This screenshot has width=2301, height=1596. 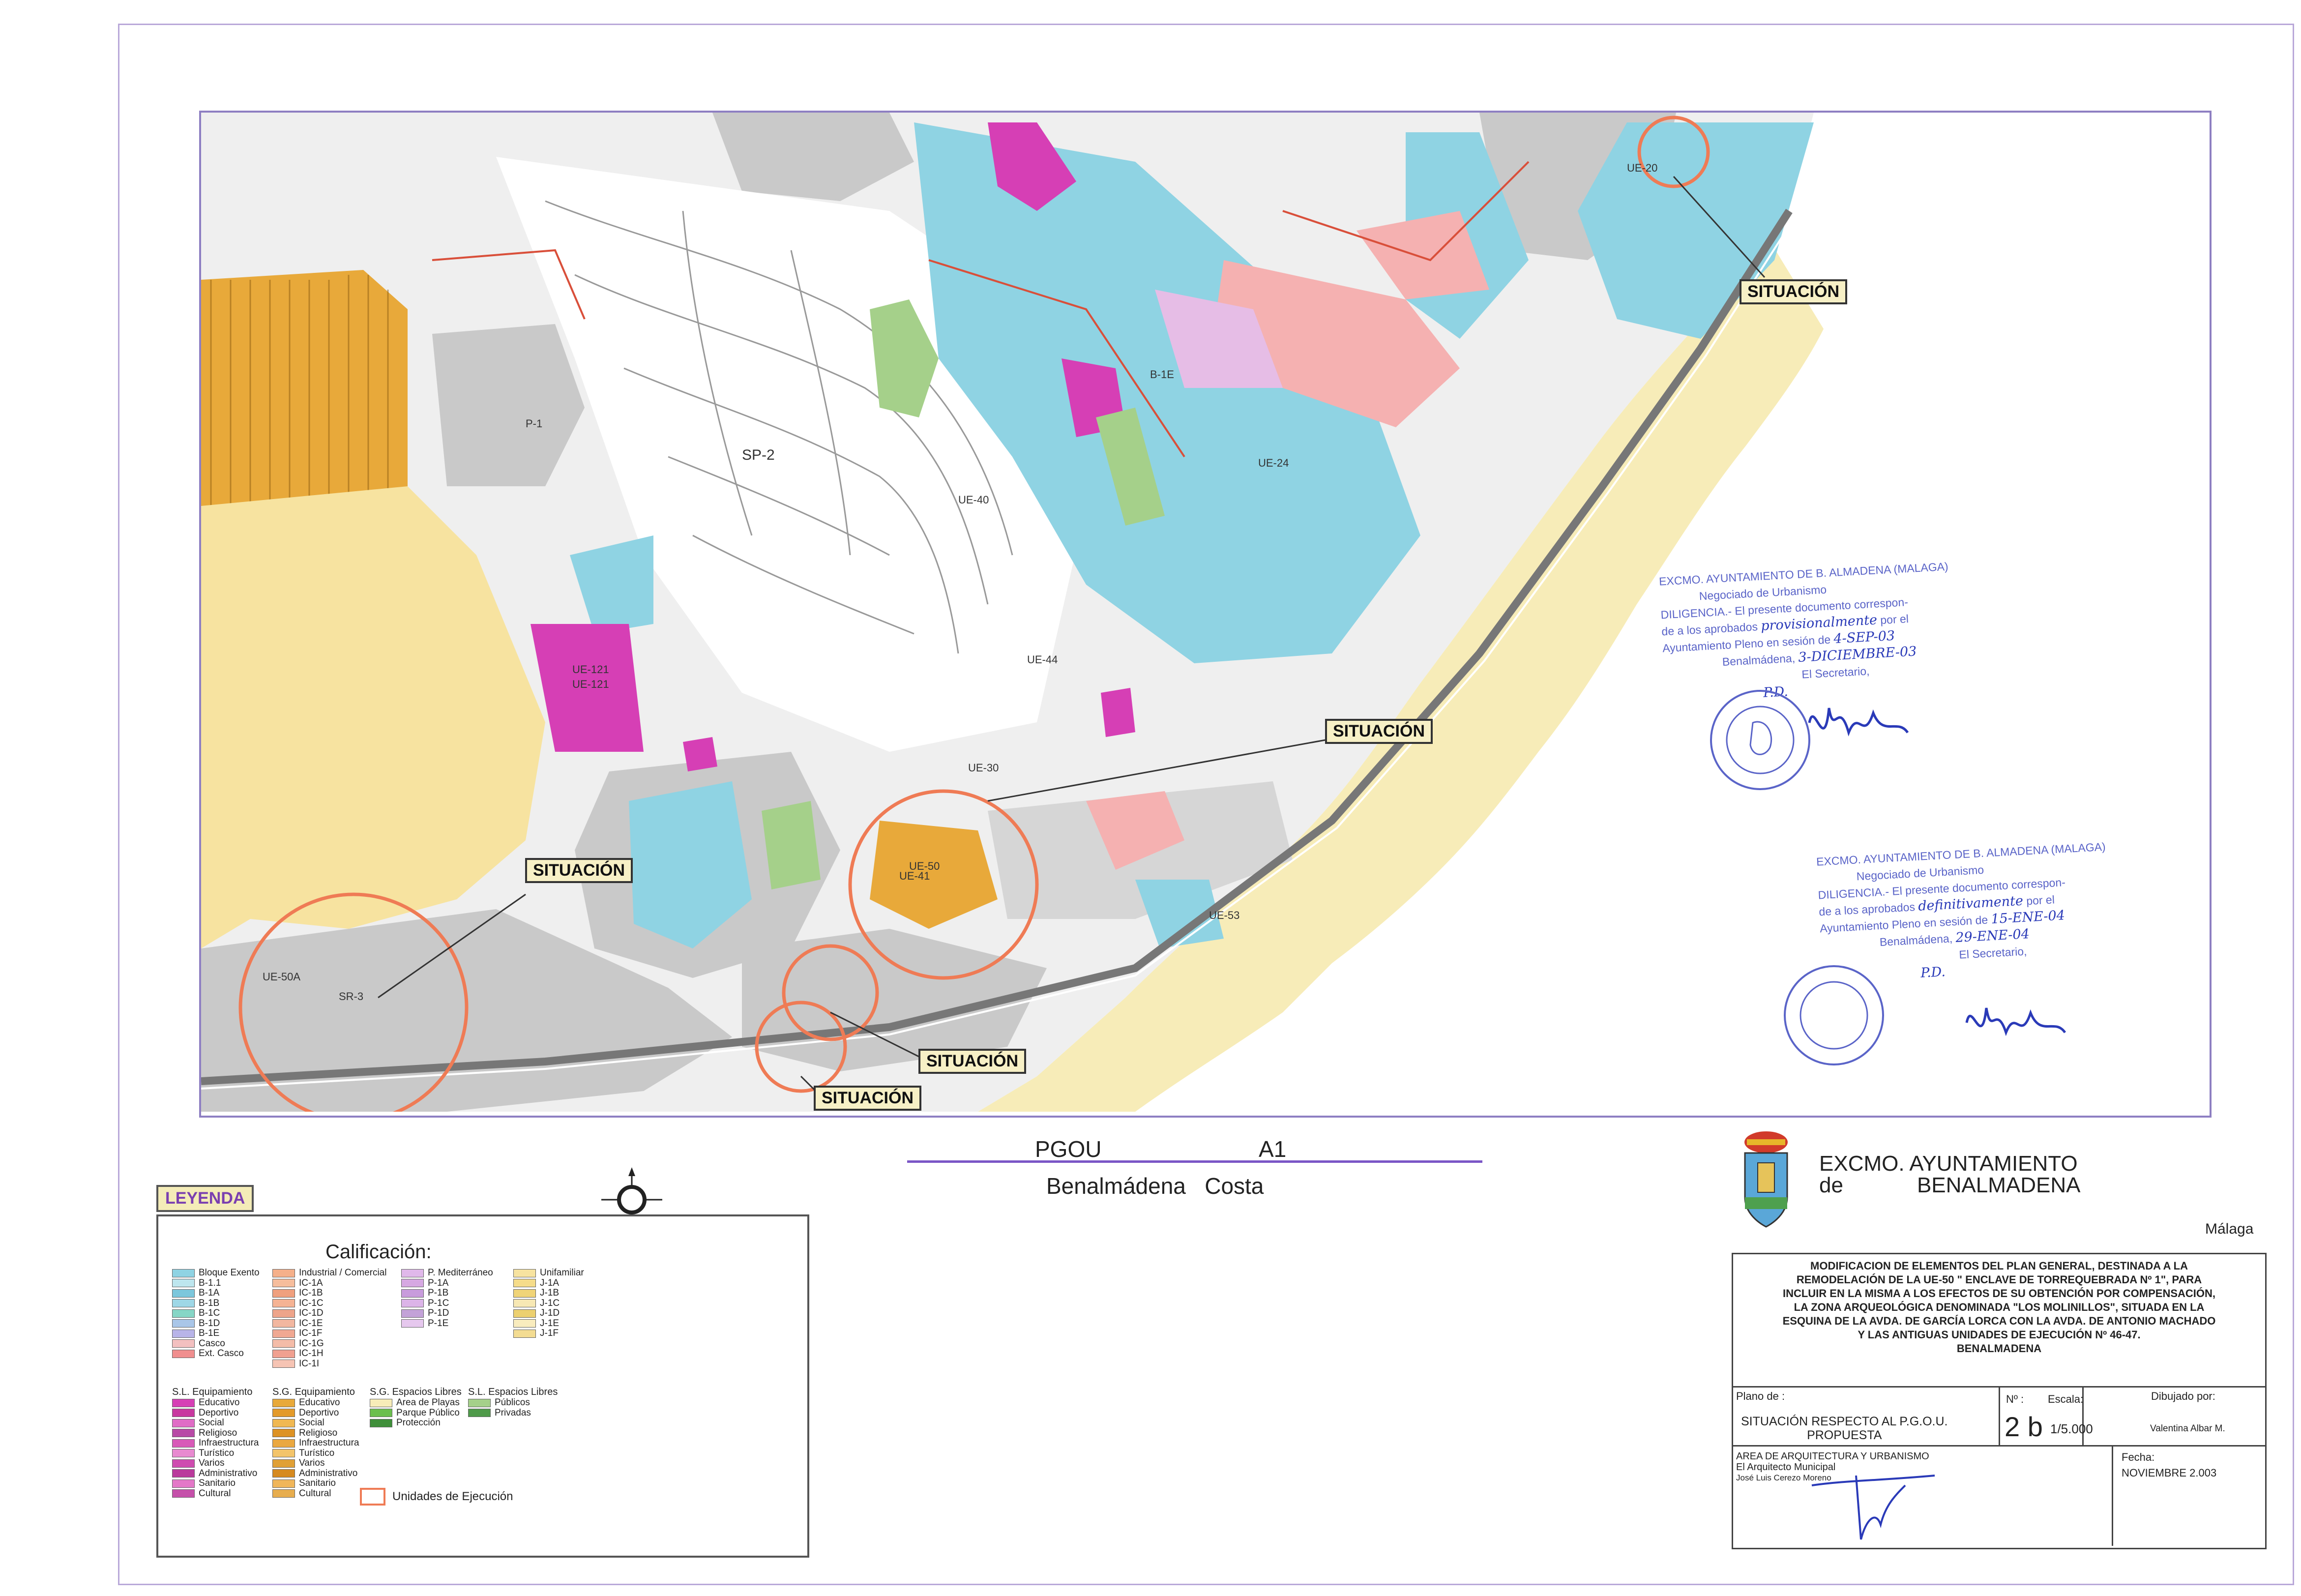 What do you see at coordinates (2027, 917) in the screenshot?
I see `stamp-handwriting: 15-ENE-04` at bounding box center [2027, 917].